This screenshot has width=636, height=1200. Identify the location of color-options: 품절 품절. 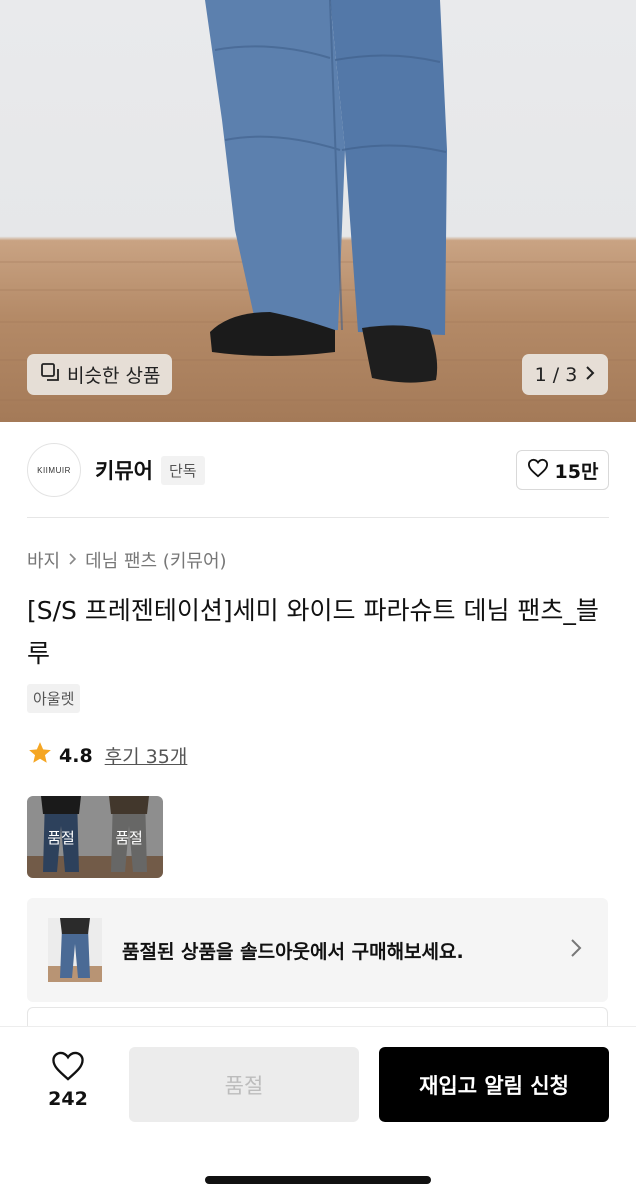
(95, 837).